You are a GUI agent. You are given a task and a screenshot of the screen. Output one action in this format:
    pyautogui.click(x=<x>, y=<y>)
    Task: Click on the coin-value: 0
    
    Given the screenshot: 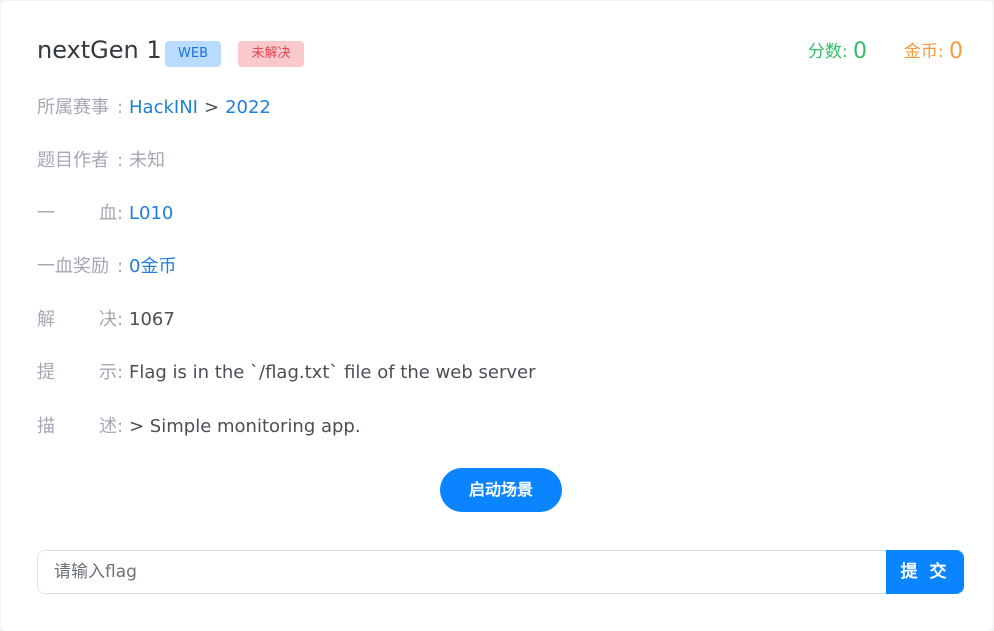 What is the action you would take?
    pyautogui.click(x=956, y=51)
    